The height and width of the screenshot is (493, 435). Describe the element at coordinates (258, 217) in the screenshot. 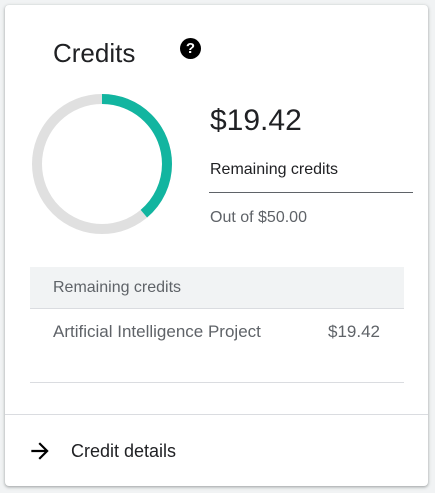

I see `total-credits-label: Out of $50.00` at that location.